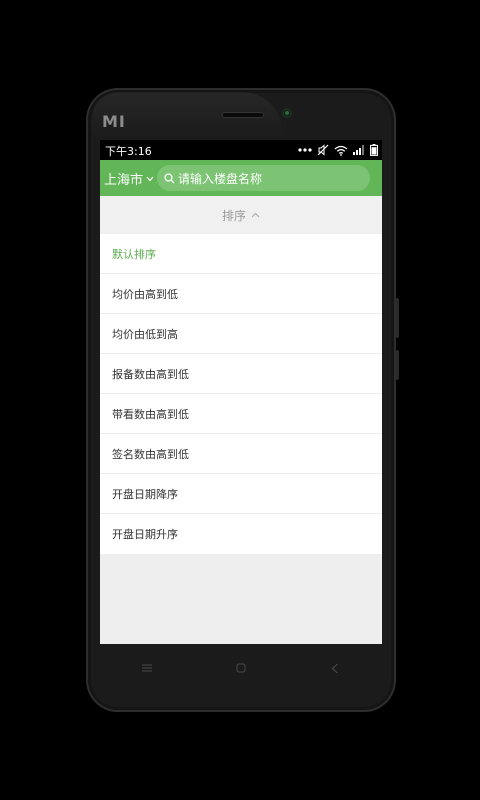 The width and height of the screenshot is (480, 800). I want to click on top-bar: 上海市 请输入楼盘名称, so click(241, 178).